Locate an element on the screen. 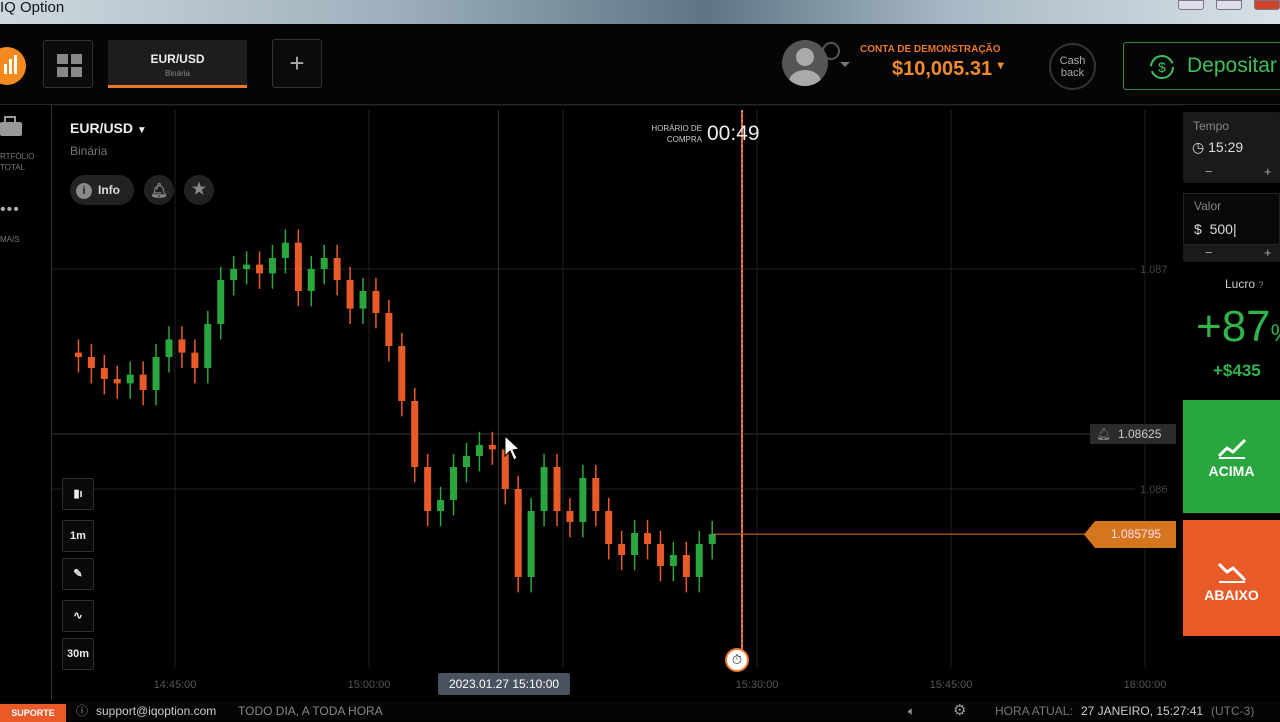  mute-icon: 🔈︎ is located at coordinates (911, 711).